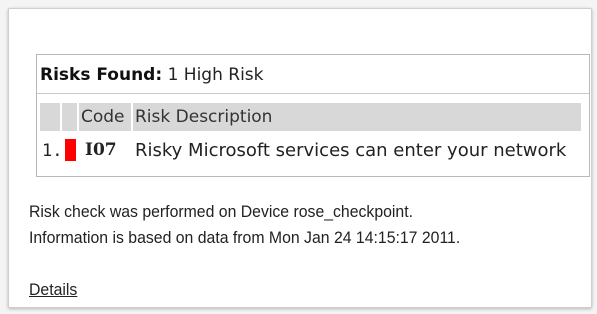 The width and height of the screenshot is (597, 314). I want to click on details-link: Details, so click(53, 290).